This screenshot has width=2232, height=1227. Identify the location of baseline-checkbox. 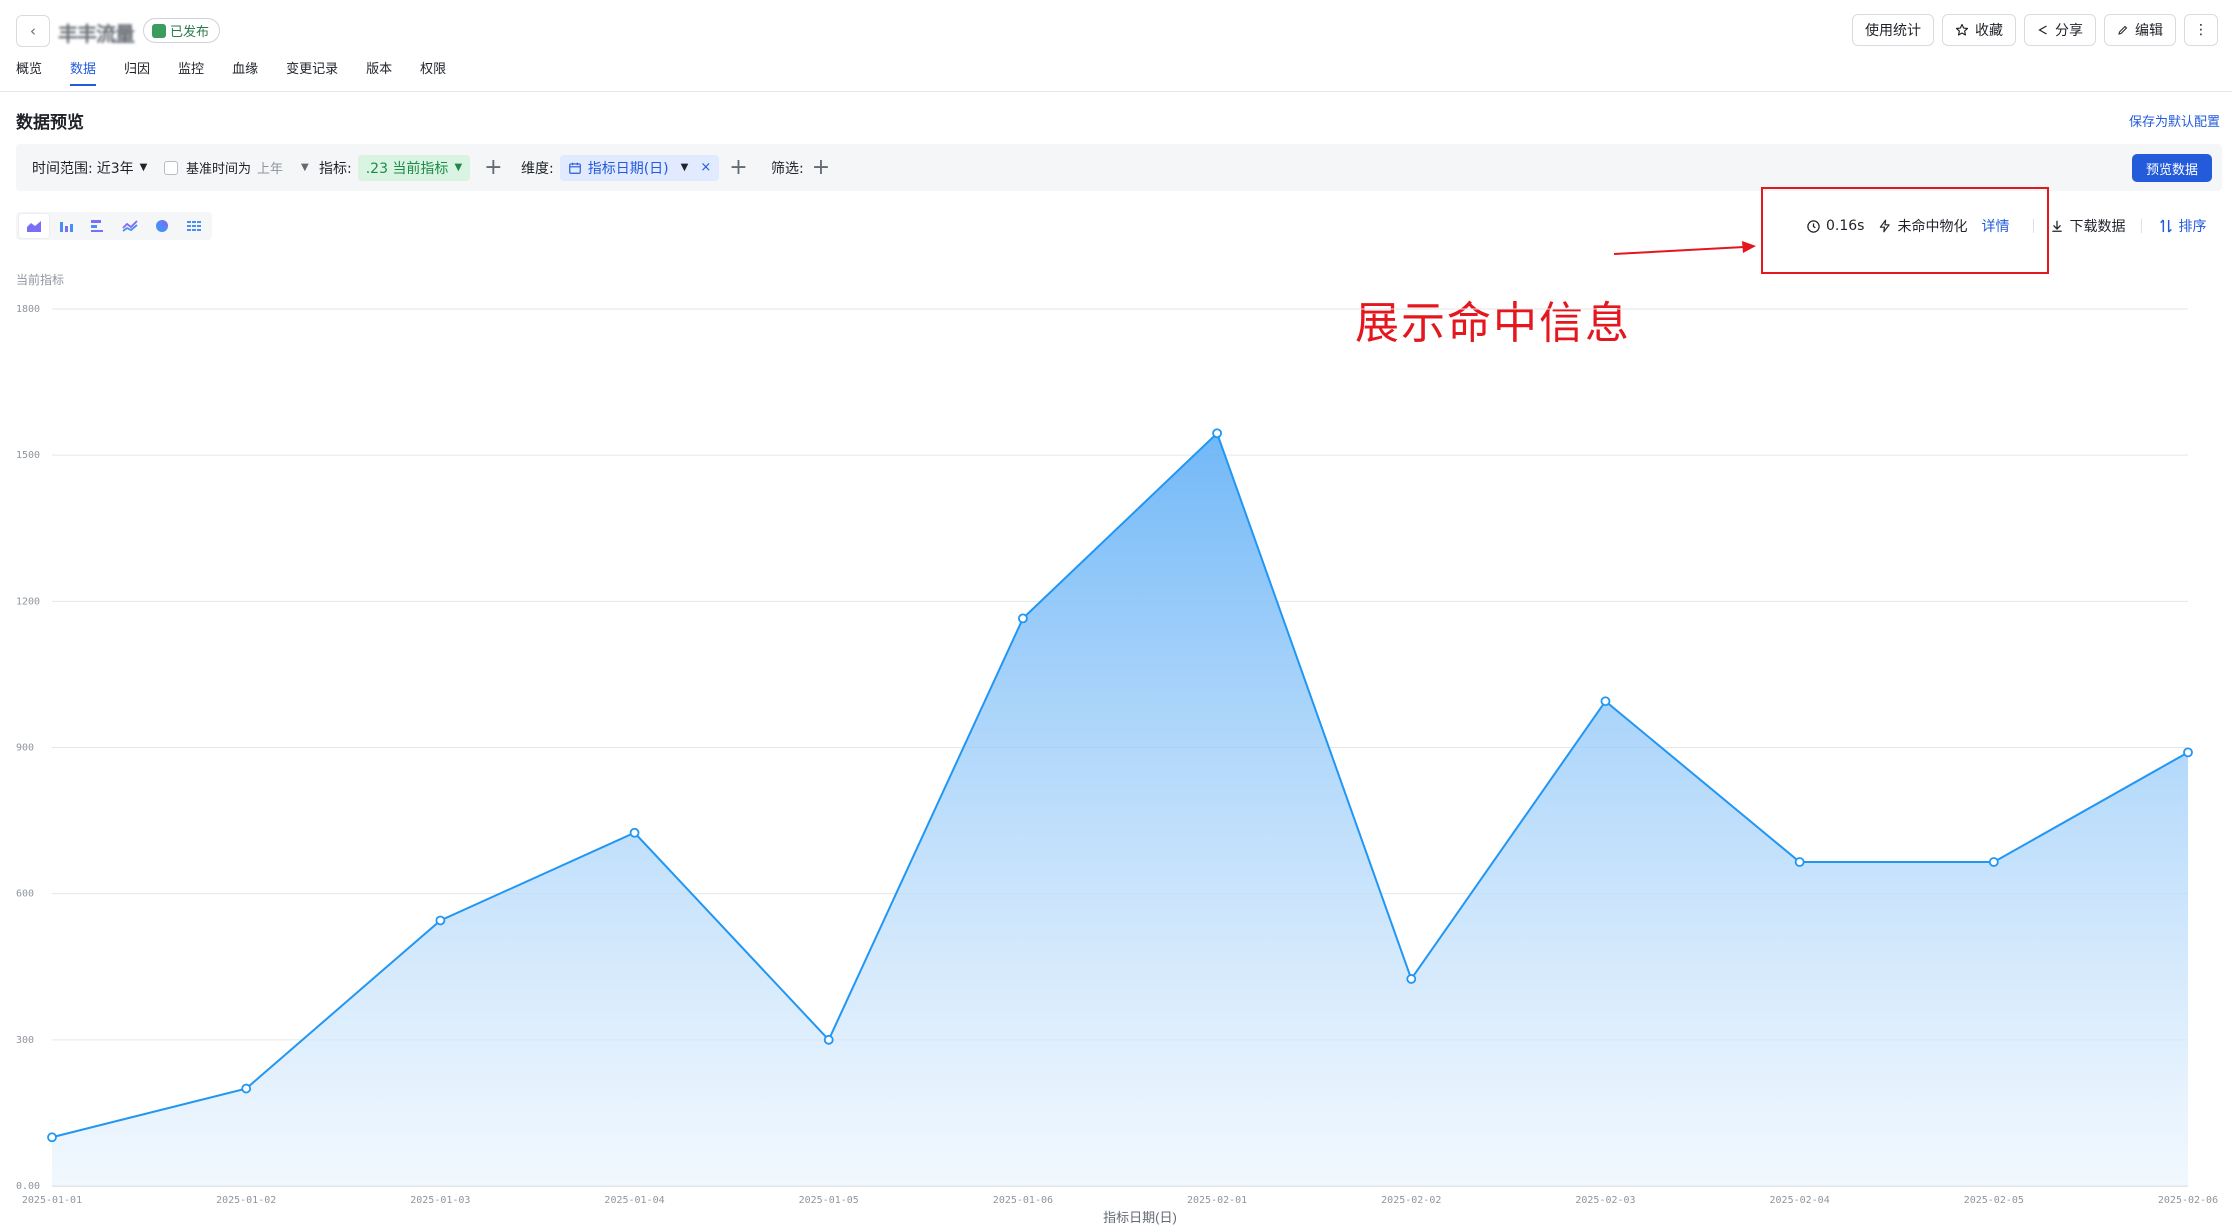
(171, 167).